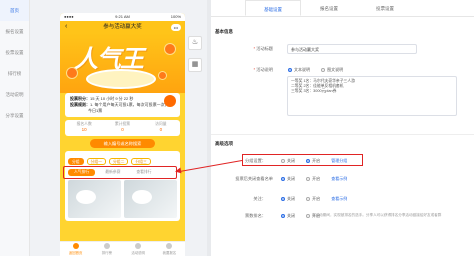 This screenshot has width=474, height=256. Describe the element at coordinates (339, 178) in the screenshot. I see `vote-close-example-link: 查看示例` at that location.